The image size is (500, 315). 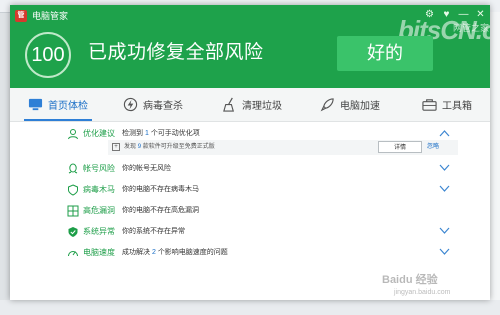 What do you see at coordinates (73, 254) in the screenshot?
I see `speed-icon` at bounding box center [73, 254].